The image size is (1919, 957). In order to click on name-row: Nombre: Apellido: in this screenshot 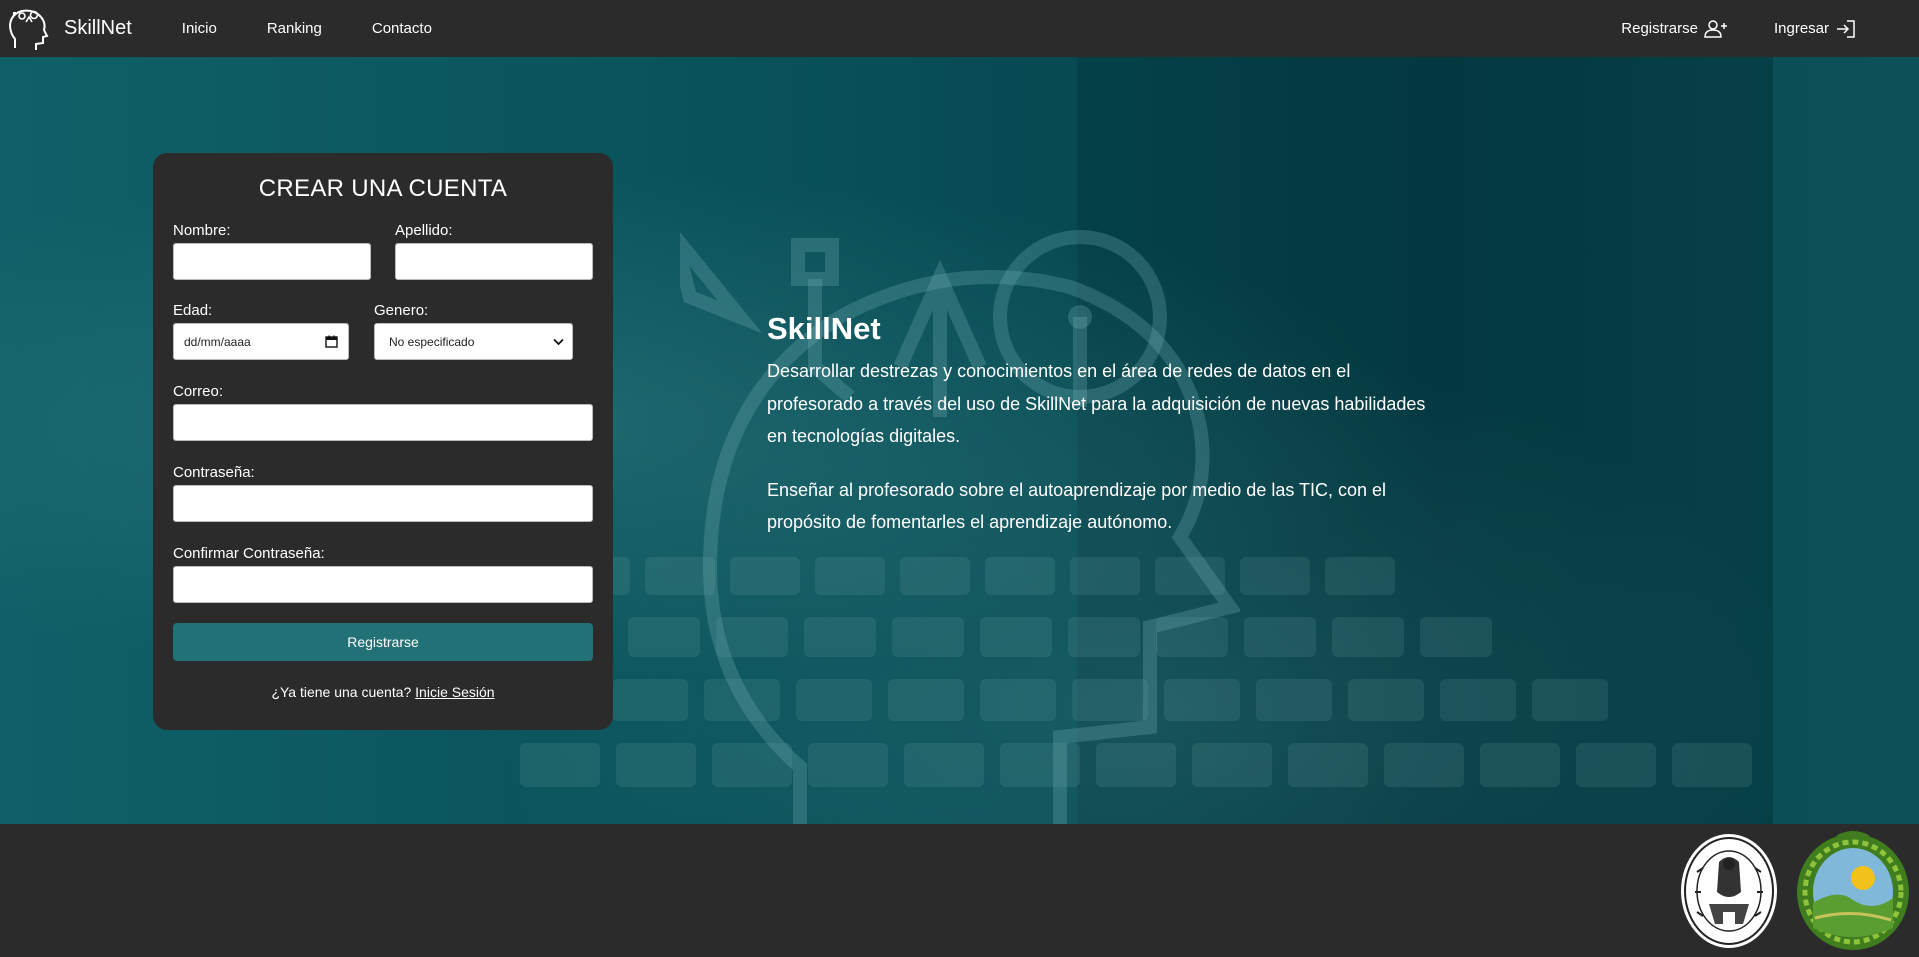, I will do `click(383, 251)`.